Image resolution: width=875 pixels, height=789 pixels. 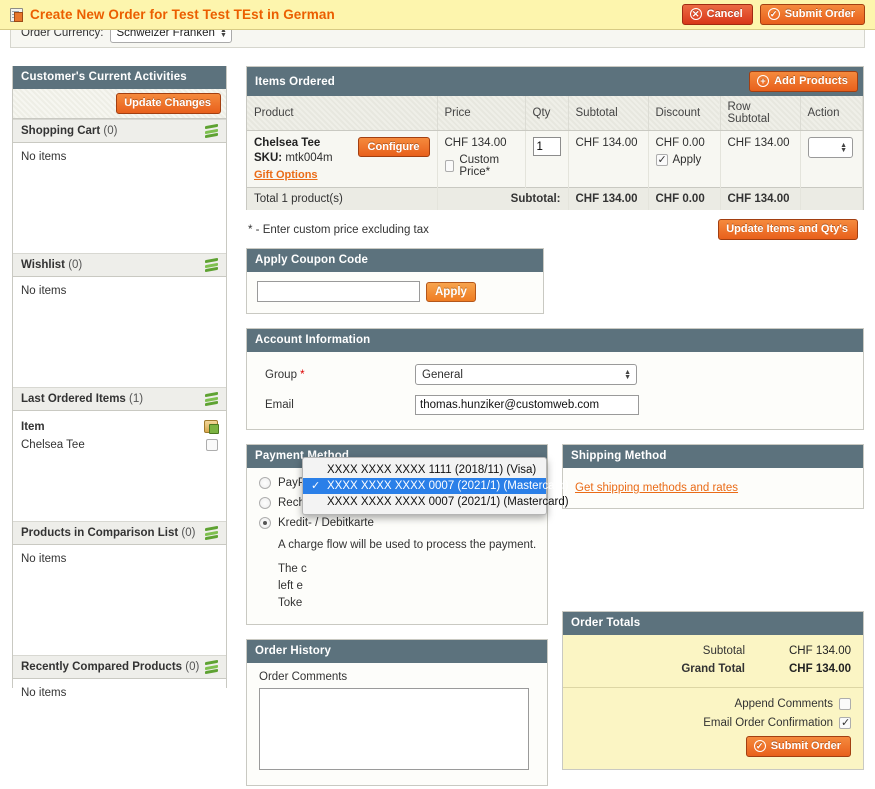 What do you see at coordinates (547, 113) in the screenshot?
I see `col-qty: Qty` at bounding box center [547, 113].